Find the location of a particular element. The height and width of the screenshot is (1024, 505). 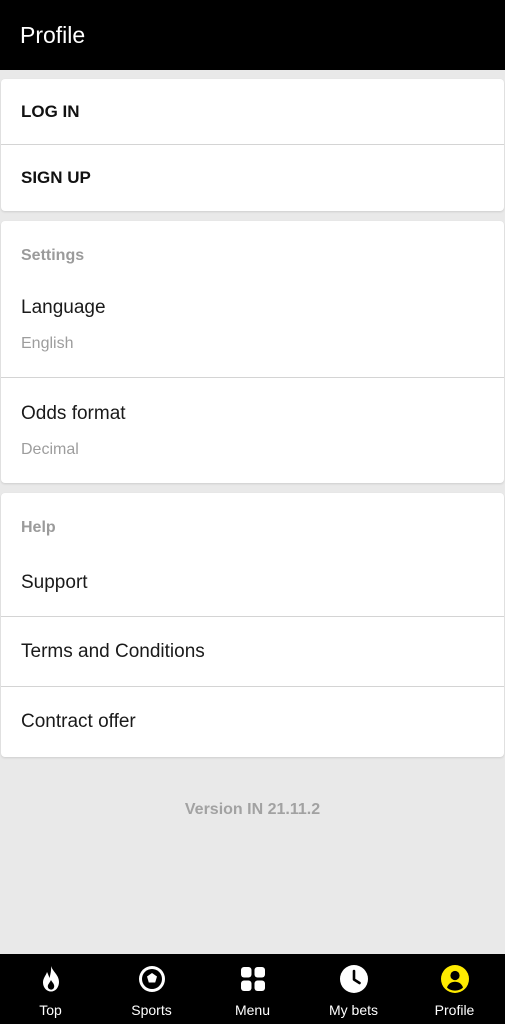

nav-top-label: Top is located at coordinates (50, 1010).